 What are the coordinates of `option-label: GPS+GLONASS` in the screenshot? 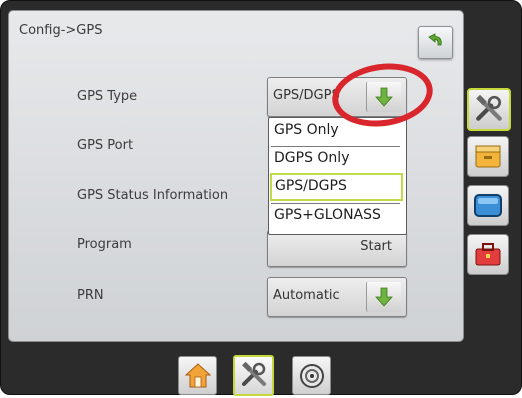 It's located at (327, 215).